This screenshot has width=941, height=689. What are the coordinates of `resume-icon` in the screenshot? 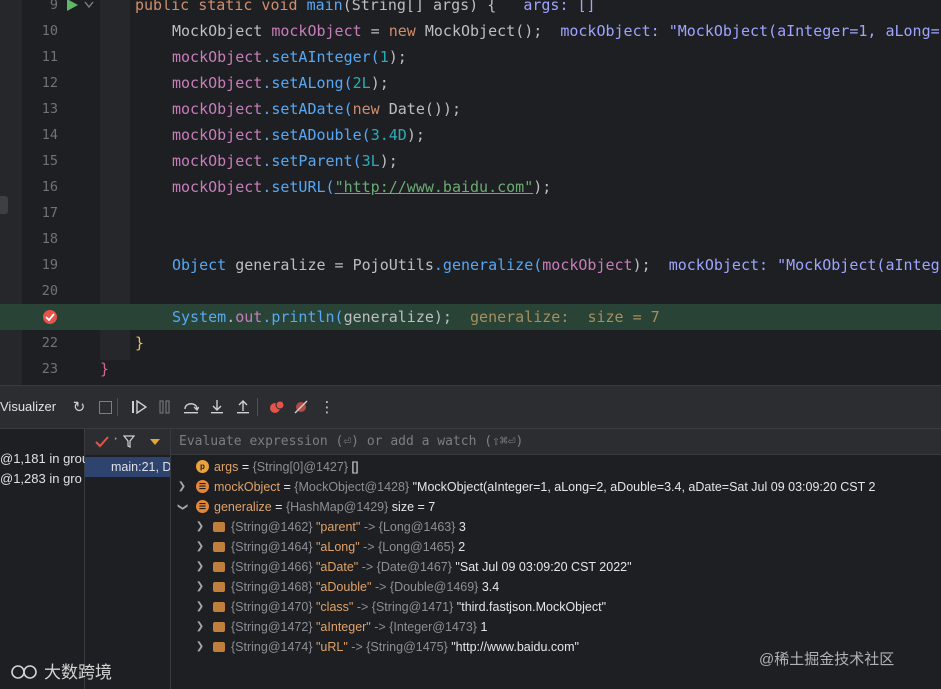 It's located at (139, 407).